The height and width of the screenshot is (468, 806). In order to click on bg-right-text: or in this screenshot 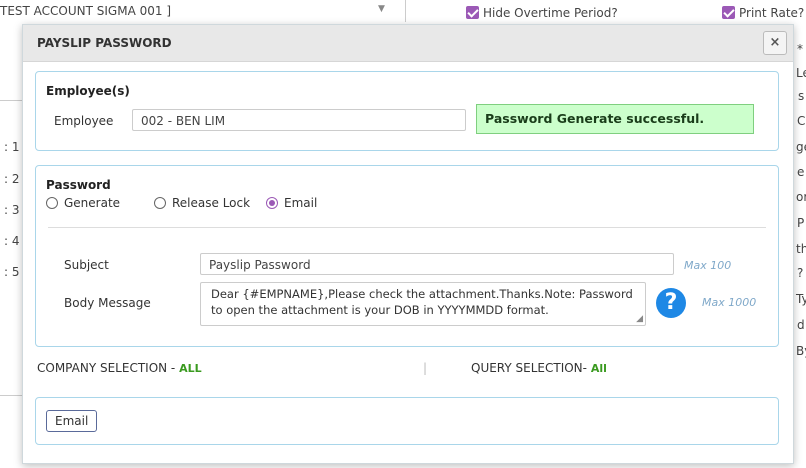, I will do `click(801, 197)`.